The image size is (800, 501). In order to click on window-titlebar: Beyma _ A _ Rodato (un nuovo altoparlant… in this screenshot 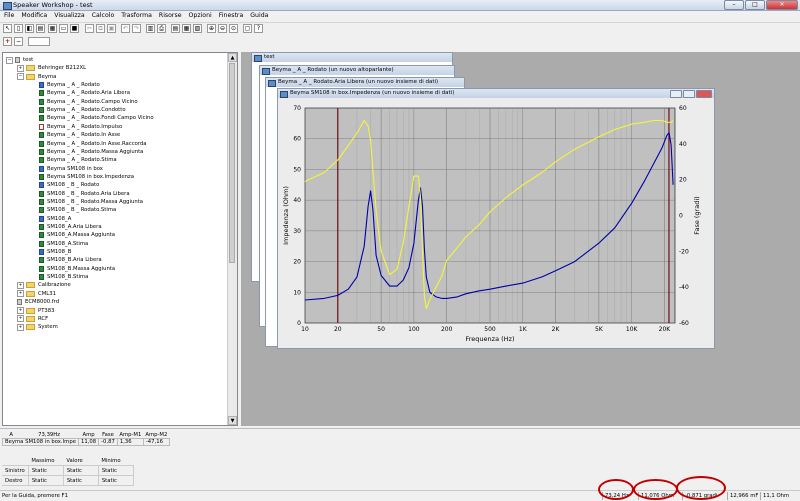, I will do `click(357, 70)`.